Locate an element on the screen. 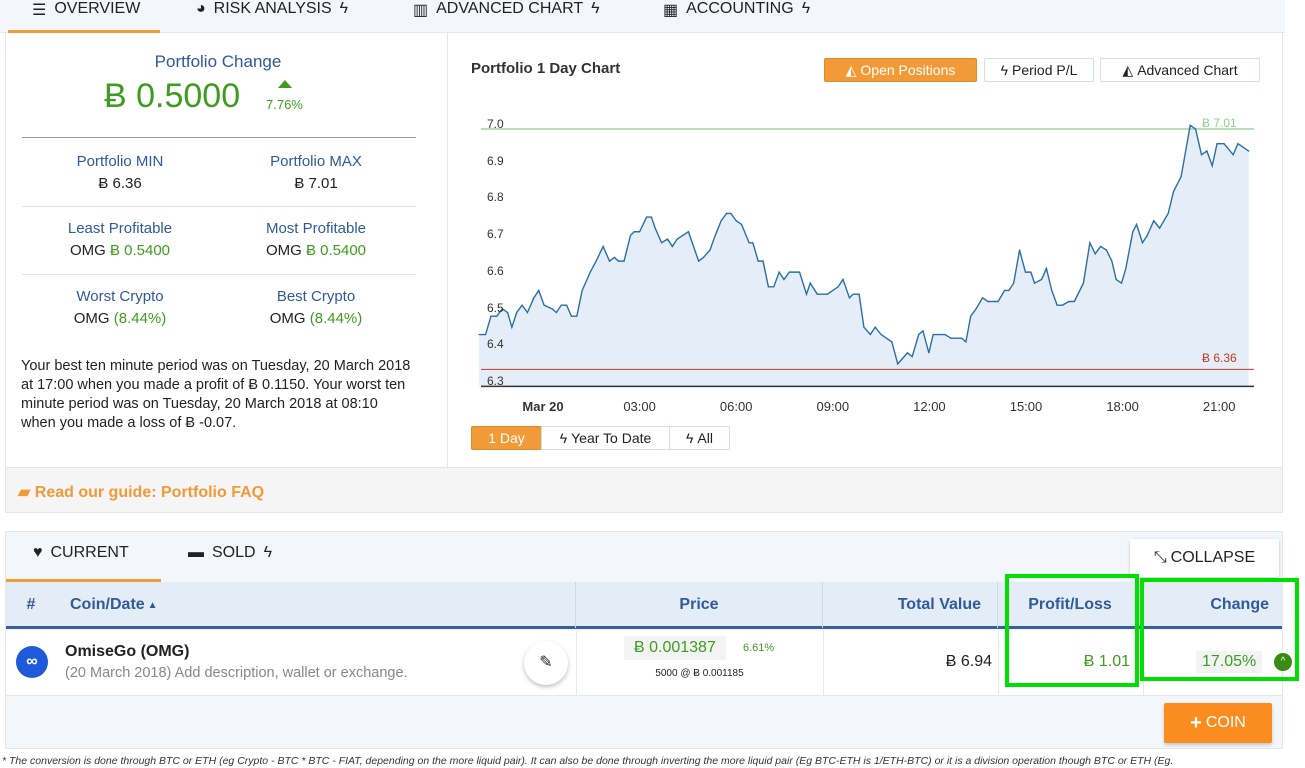  compress-icon: ⤡ is located at coordinates (1160, 557).